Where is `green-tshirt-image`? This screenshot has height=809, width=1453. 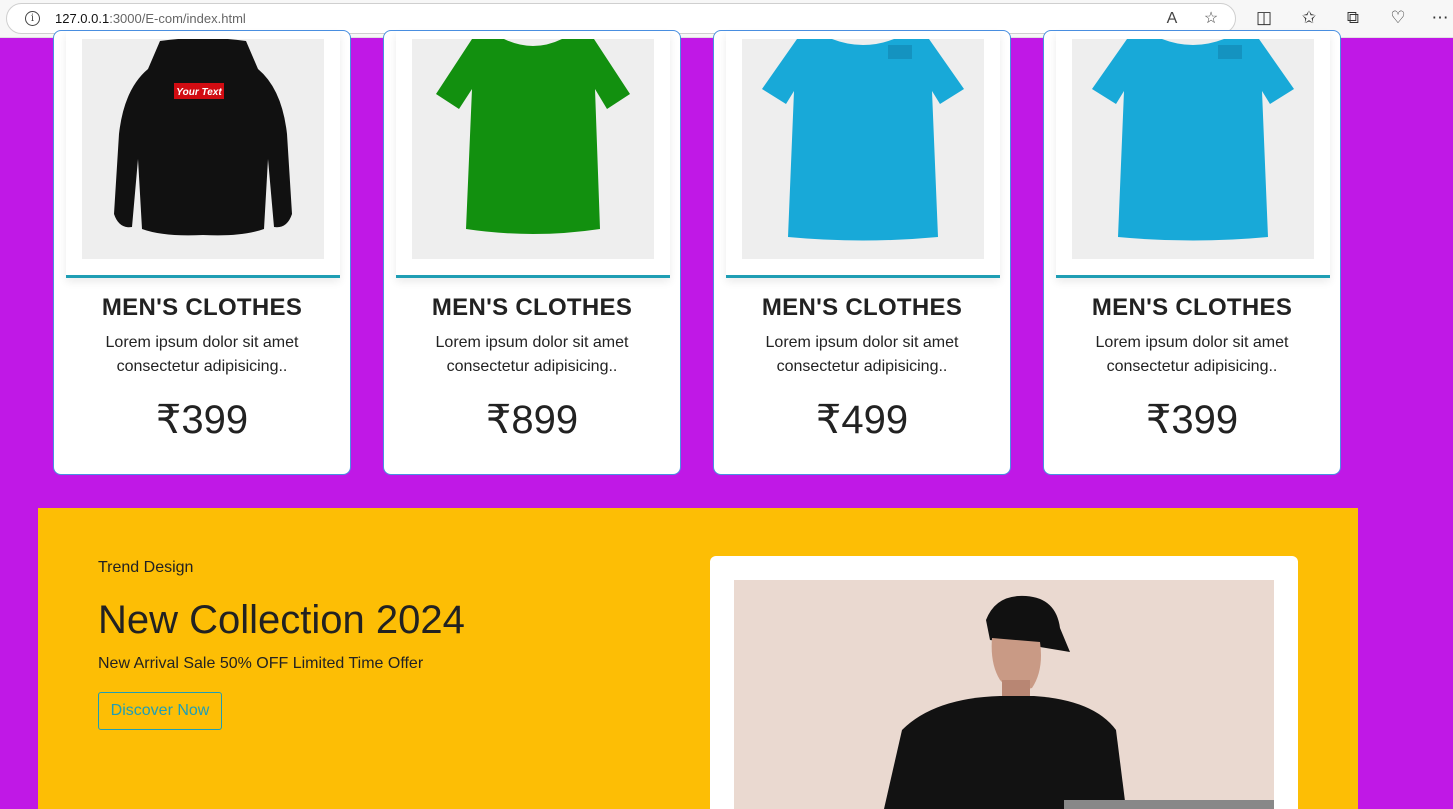 green-tshirt-image is located at coordinates (533, 136).